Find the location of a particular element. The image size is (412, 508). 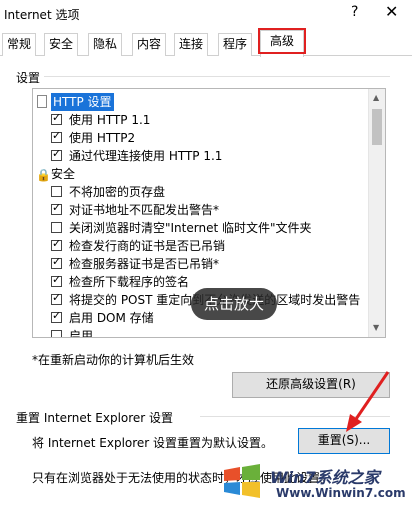

watermark-title: Win7系统之家 is located at coordinates (325, 477).